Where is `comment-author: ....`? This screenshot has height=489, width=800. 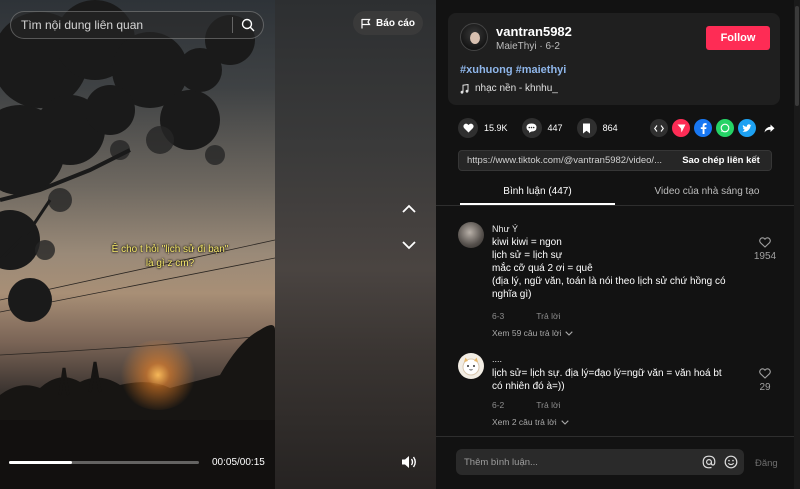
comment-author: .... is located at coordinates (497, 359).